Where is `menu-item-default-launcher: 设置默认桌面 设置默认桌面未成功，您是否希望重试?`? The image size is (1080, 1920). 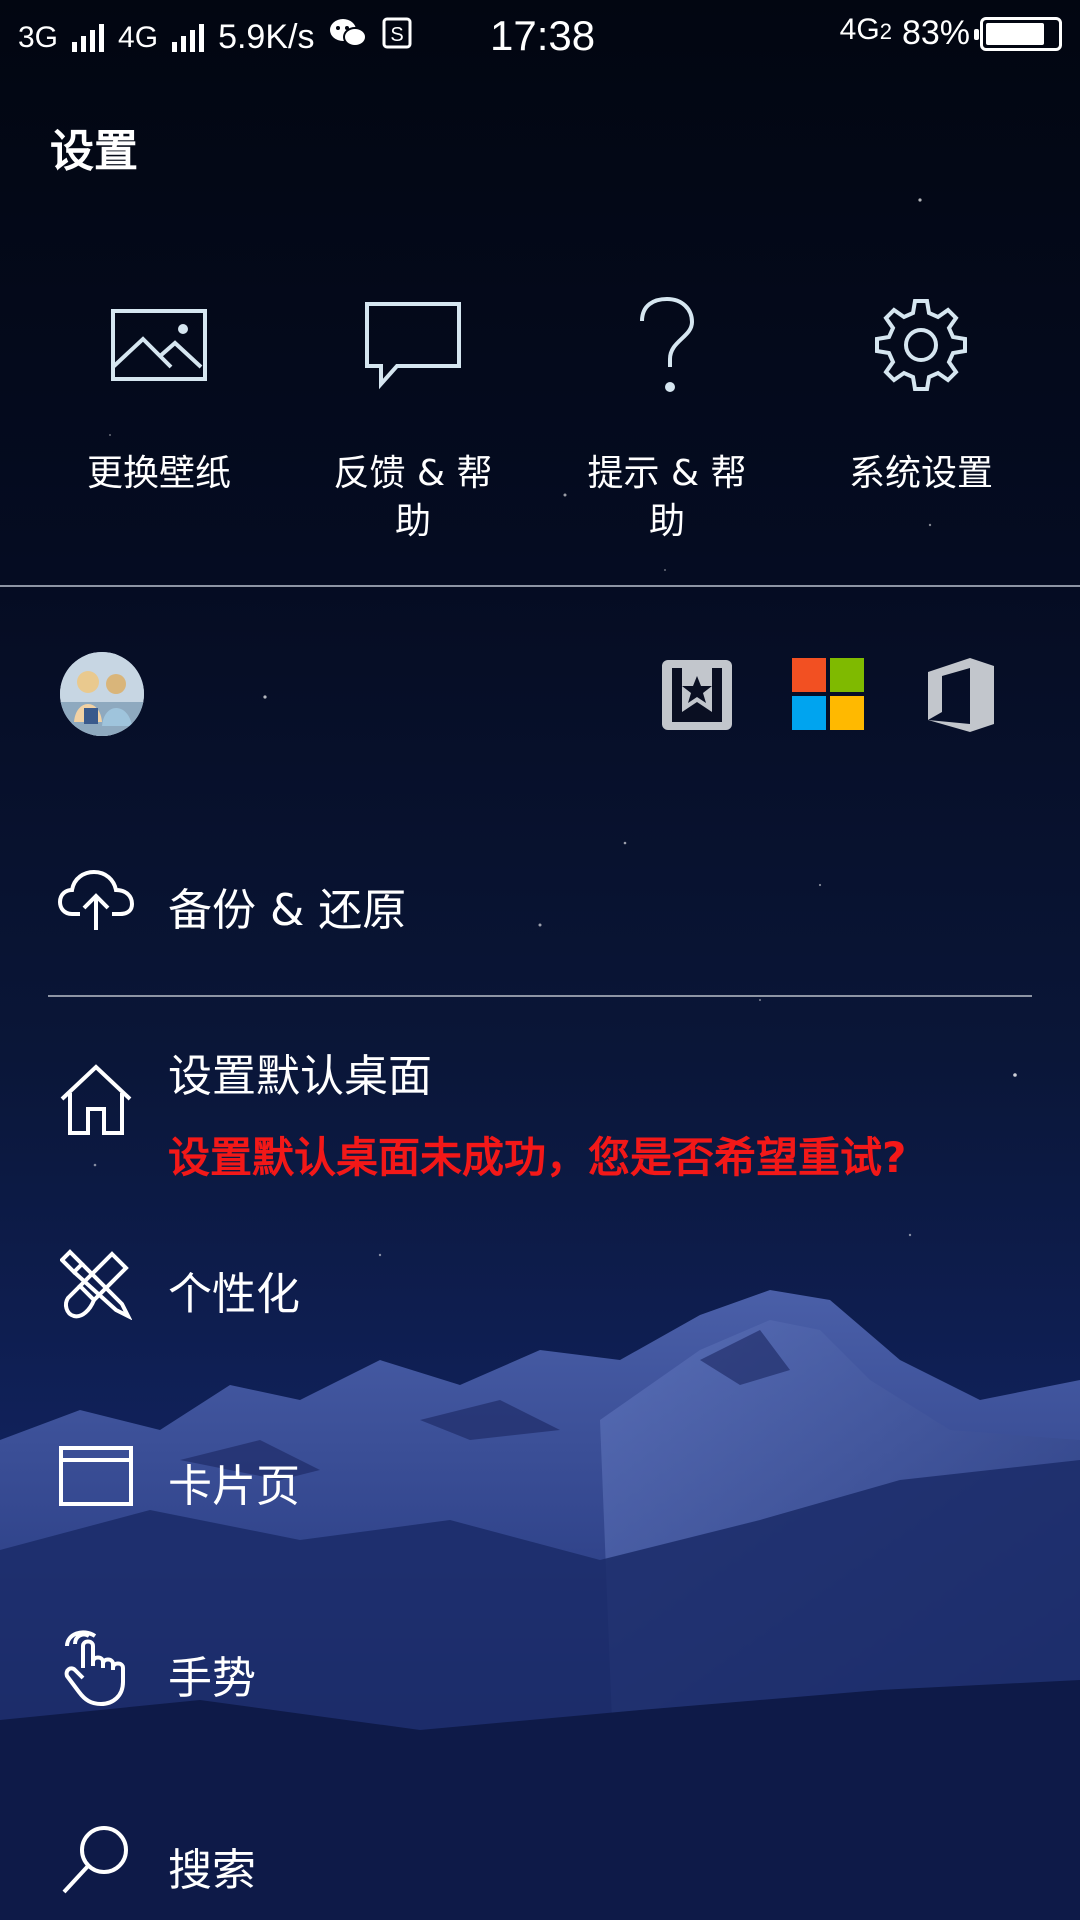 menu-item-default-launcher: 设置默认桌面 设置默认桌面未成功，您是否希望重试? is located at coordinates (540, 1111).